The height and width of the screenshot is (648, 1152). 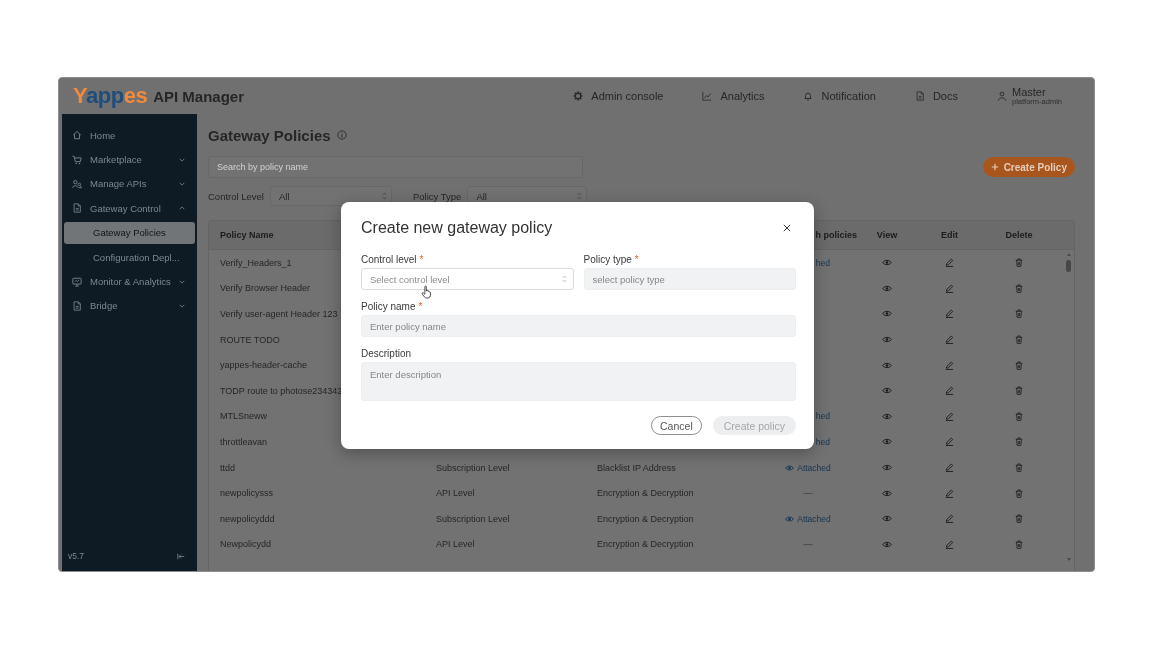 What do you see at coordinates (839, 96) in the screenshot?
I see `nav-link: Notification` at bounding box center [839, 96].